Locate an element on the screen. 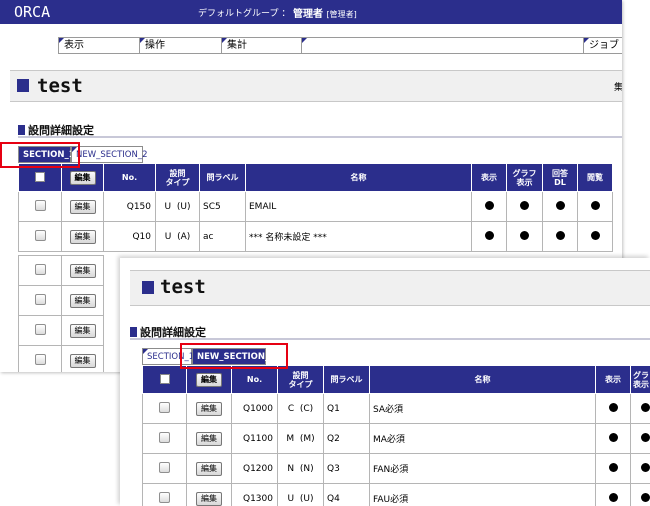  header-select is located at coordinates (164, 379).